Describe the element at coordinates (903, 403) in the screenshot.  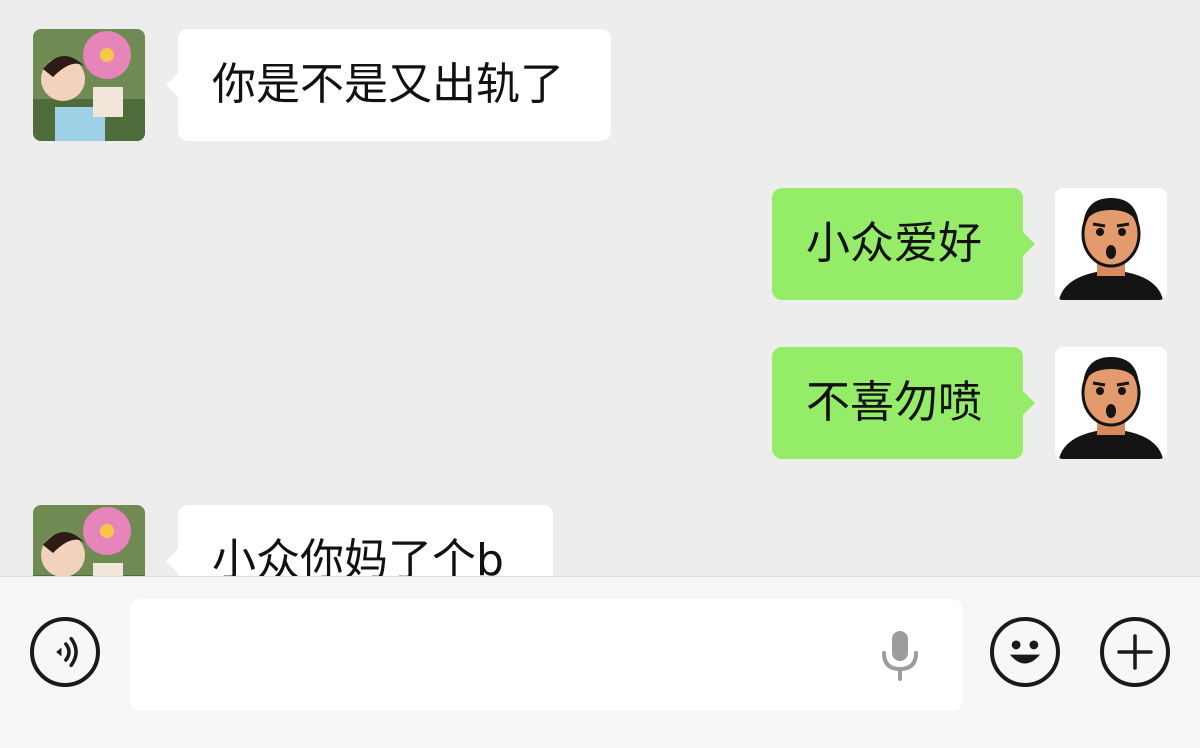
I see `outgoing-message-bubble: 不喜勿喷` at that location.